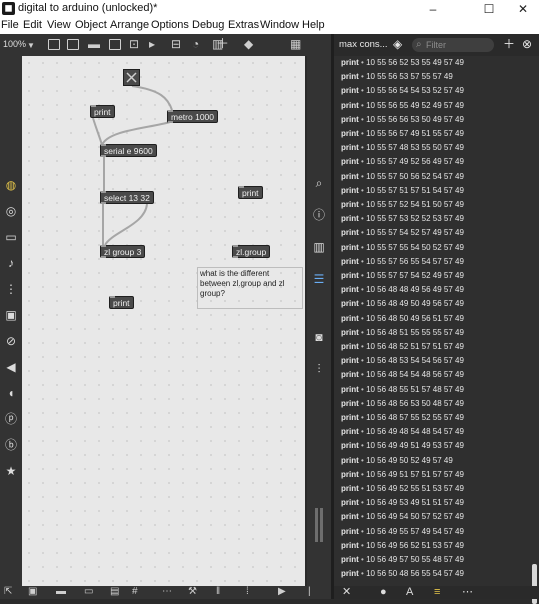  I want to click on console-row: print • 10 55 56 57 49 51 55 57 49, so click(402, 134).